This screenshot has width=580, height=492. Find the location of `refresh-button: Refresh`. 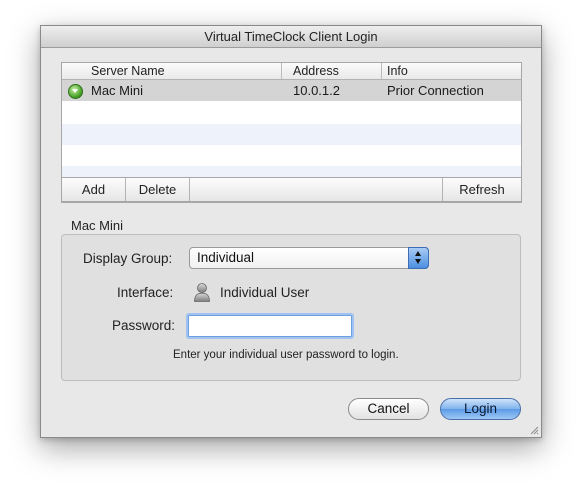

refresh-button: Refresh is located at coordinates (482, 189).